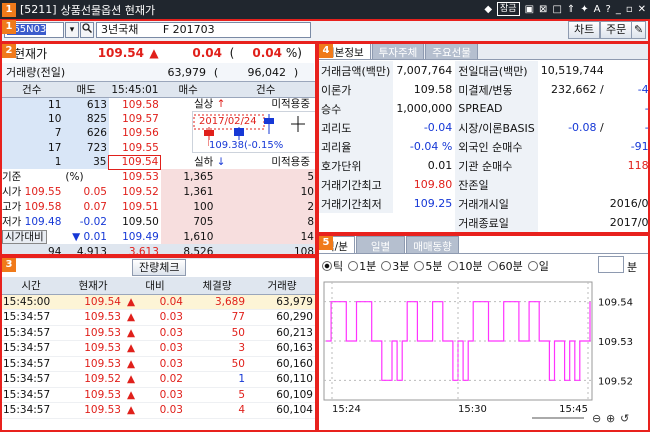  Describe the element at coordinates (36, 72) in the screenshot. I see `volume-label: 거래량(전일)` at that location.